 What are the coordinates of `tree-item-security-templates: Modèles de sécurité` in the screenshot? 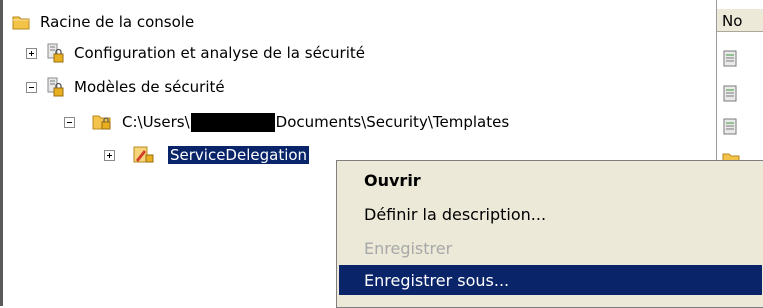 It's located at (196, 87).